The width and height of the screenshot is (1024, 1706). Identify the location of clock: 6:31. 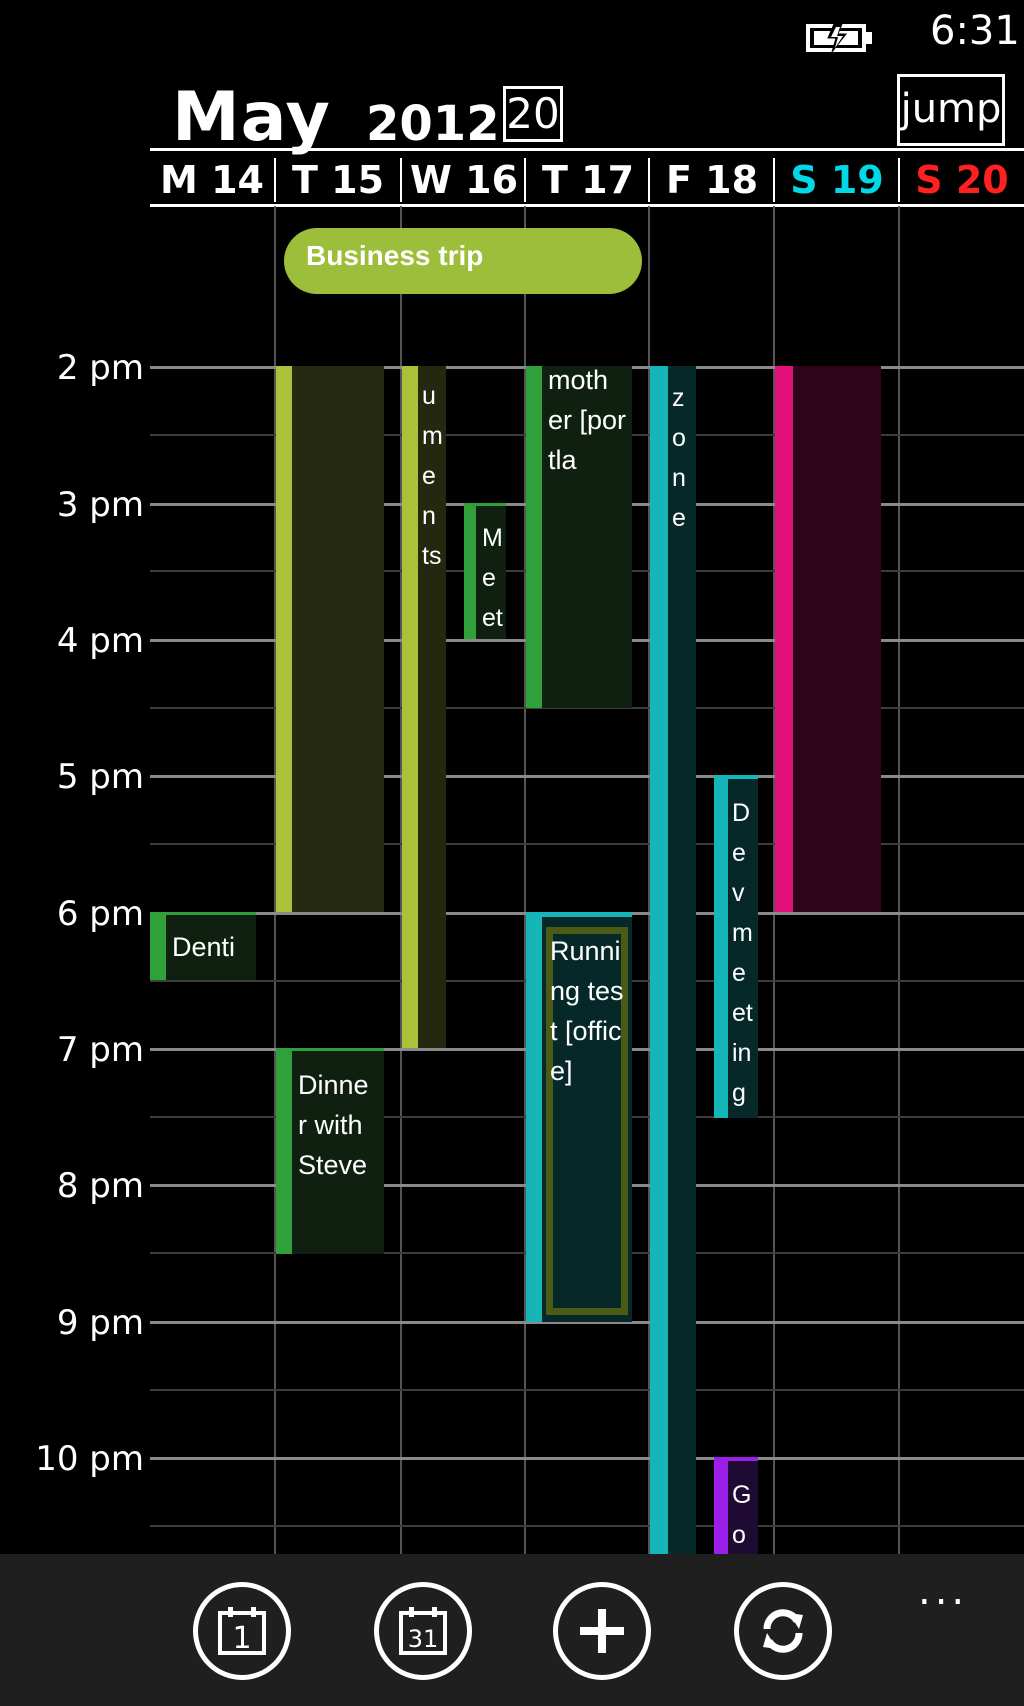
(975, 31).